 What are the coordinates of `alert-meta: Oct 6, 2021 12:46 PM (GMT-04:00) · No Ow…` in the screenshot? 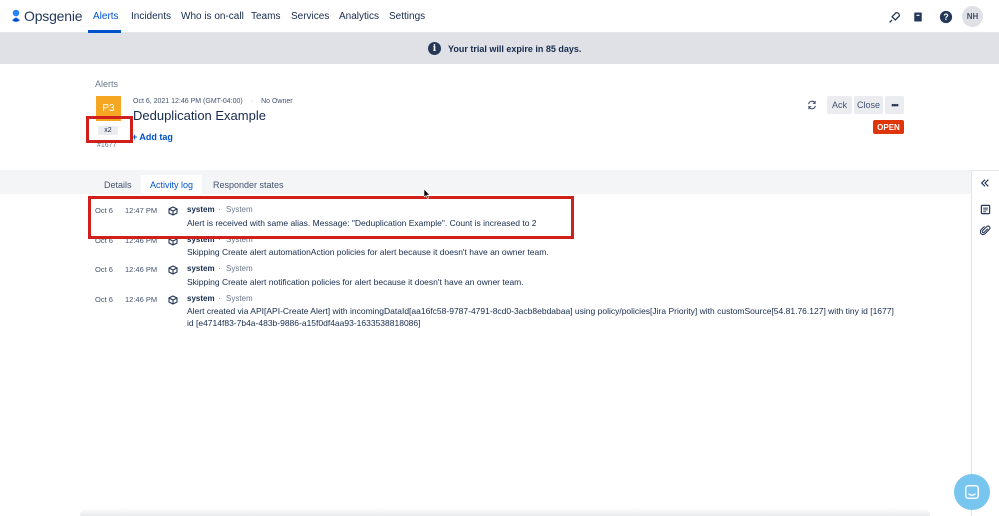 It's located at (213, 101).